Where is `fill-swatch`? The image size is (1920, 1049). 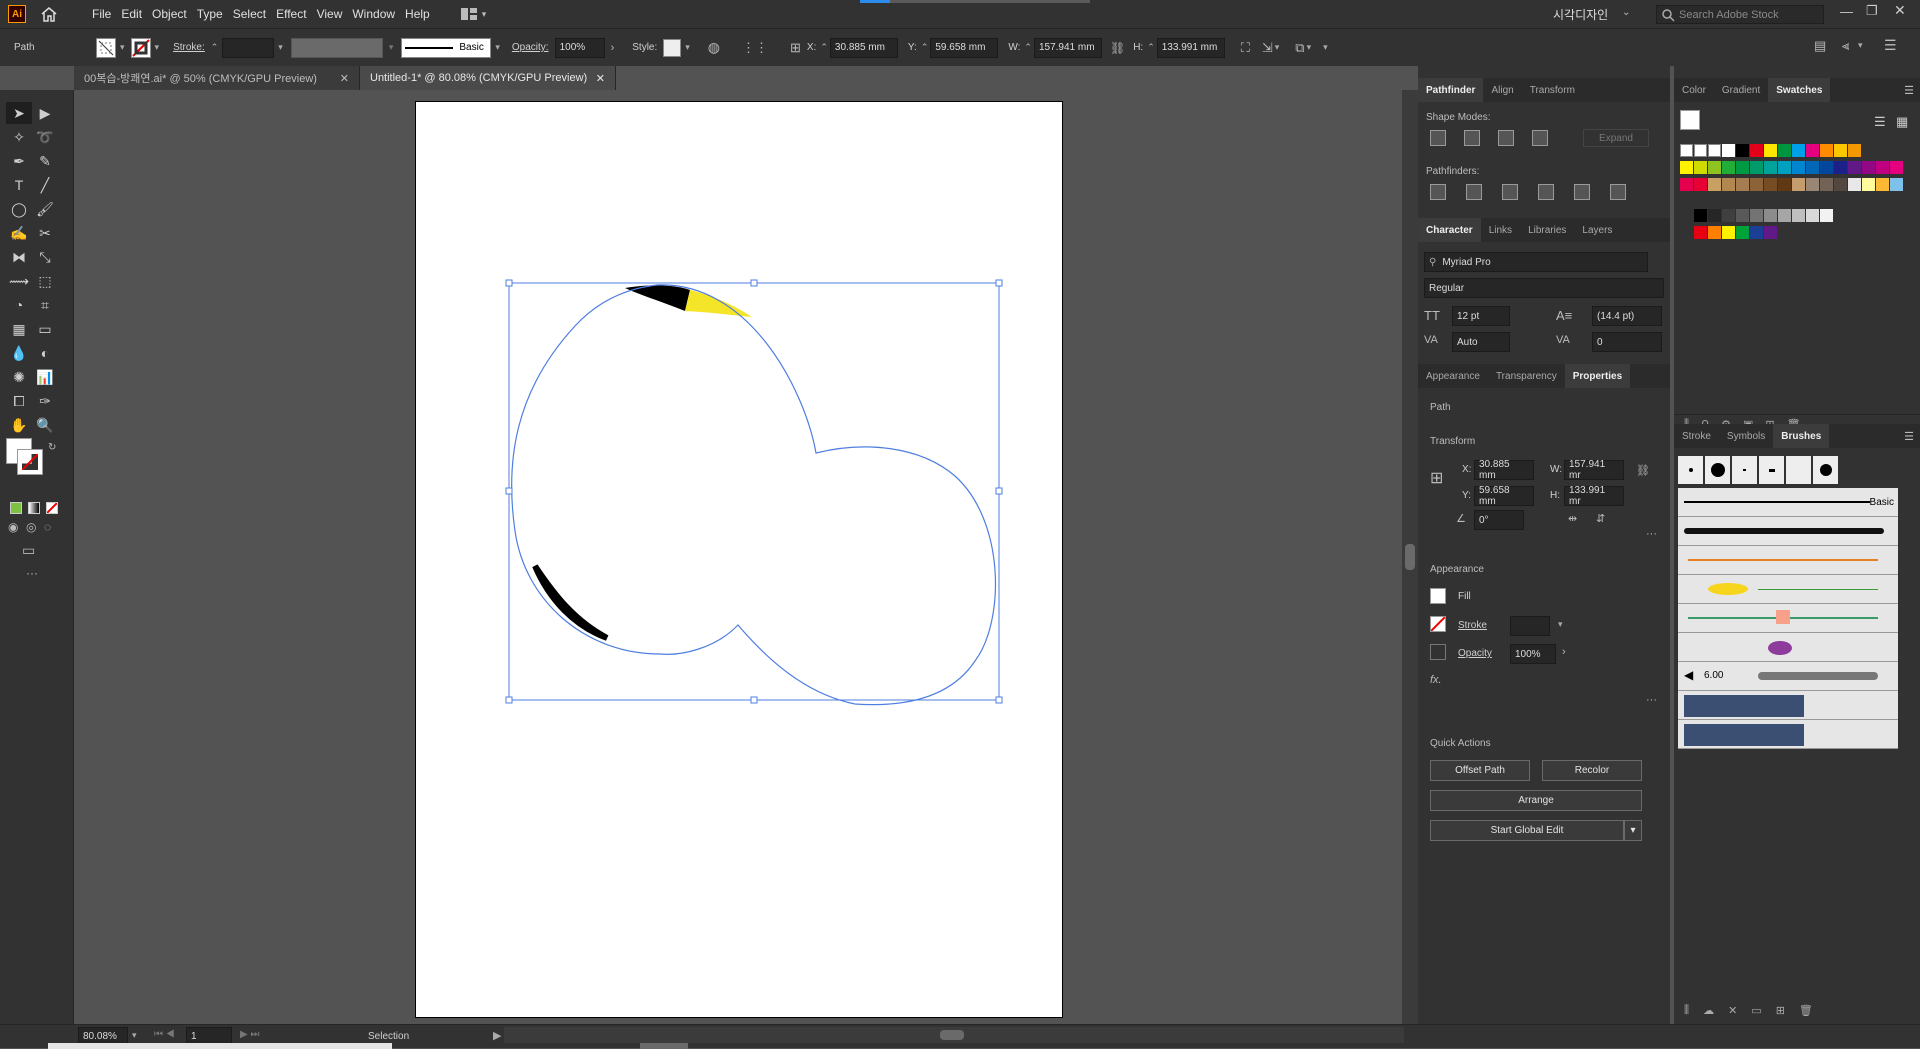
fill-swatch is located at coordinates (1438, 596).